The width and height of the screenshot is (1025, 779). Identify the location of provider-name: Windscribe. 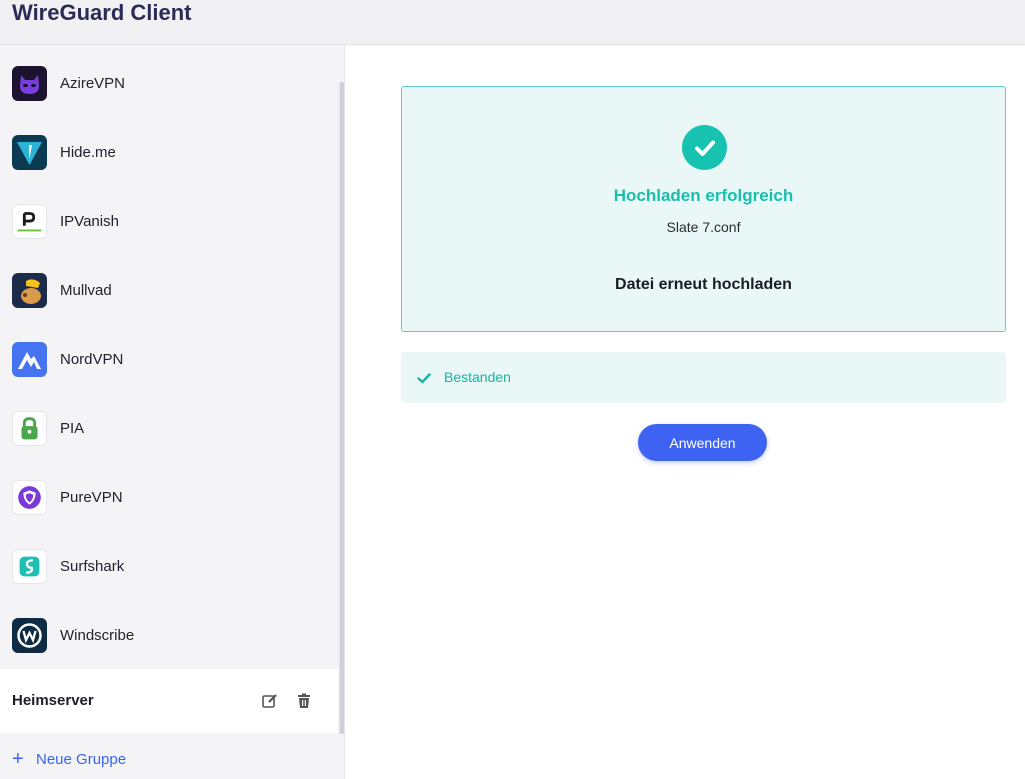
(97, 635).